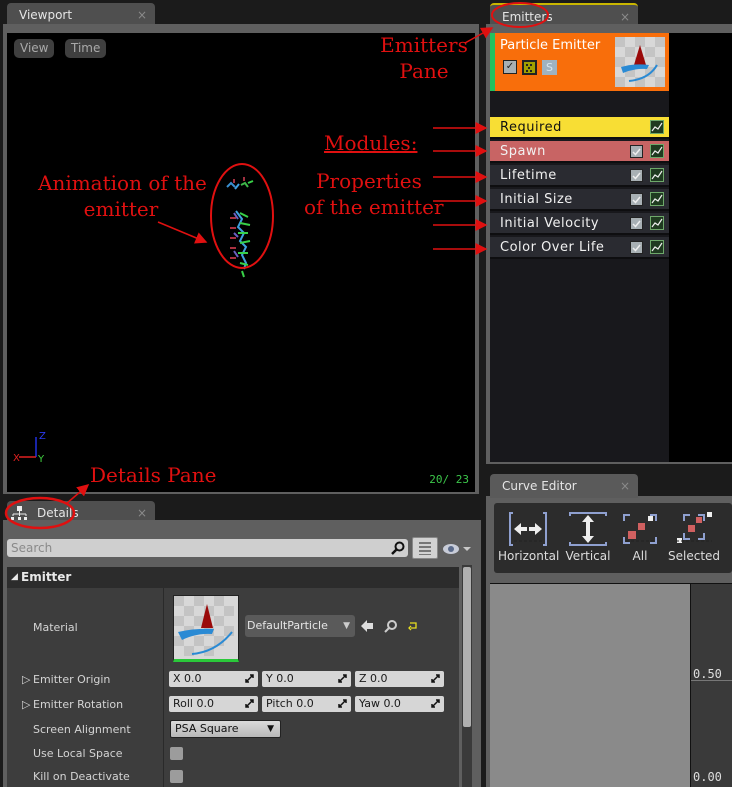 The width and height of the screenshot is (732, 787). What do you see at coordinates (78, 753) in the screenshot?
I see `use-local-space-label: Use Local Space` at bounding box center [78, 753].